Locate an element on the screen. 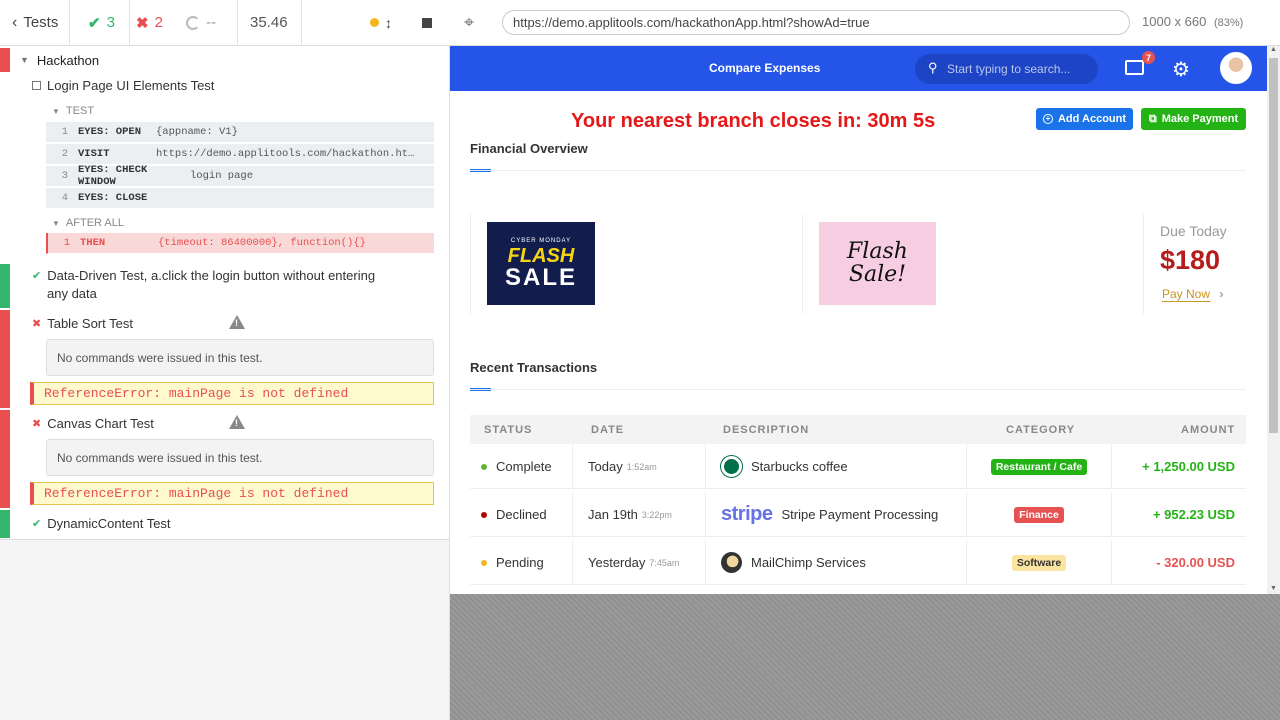 Image resolution: width=1280 pixels, height=720 pixels. no-commands-message: No commands were issued in this test. is located at coordinates (240, 457).